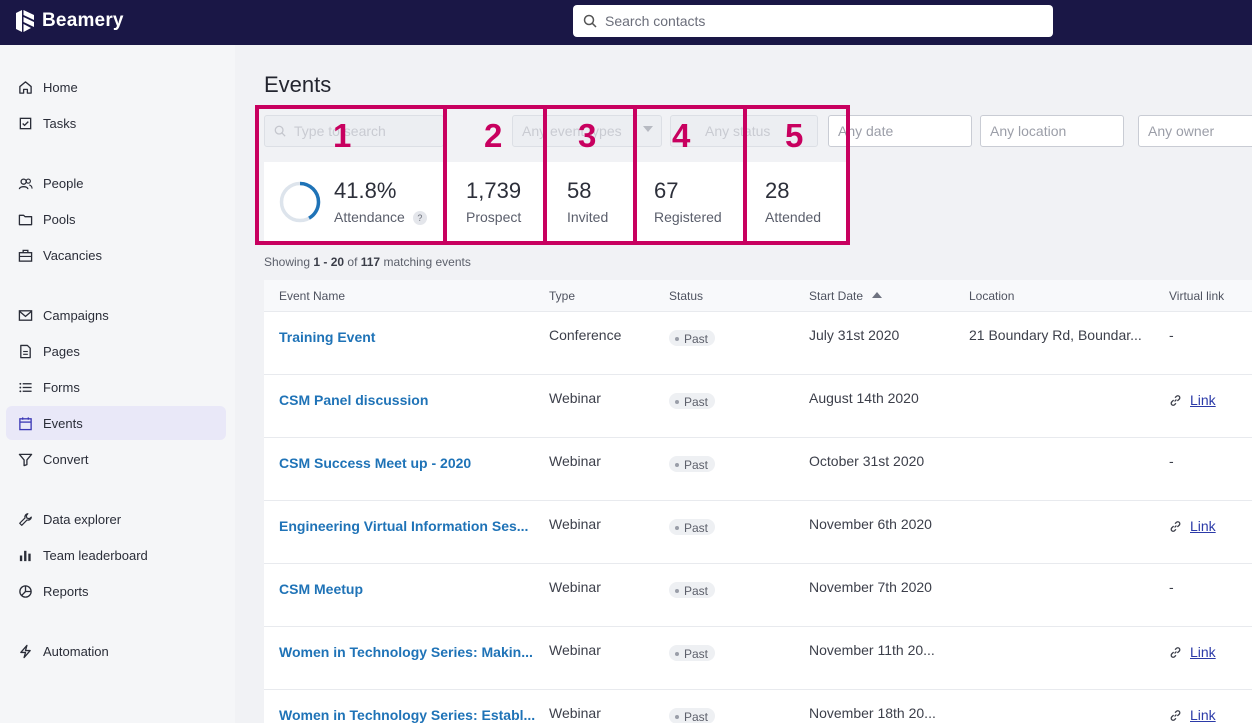 Image resolution: width=1252 pixels, height=723 pixels. What do you see at coordinates (25, 183) in the screenshot?
I see `people-icon` at bounding box center [25, 183].